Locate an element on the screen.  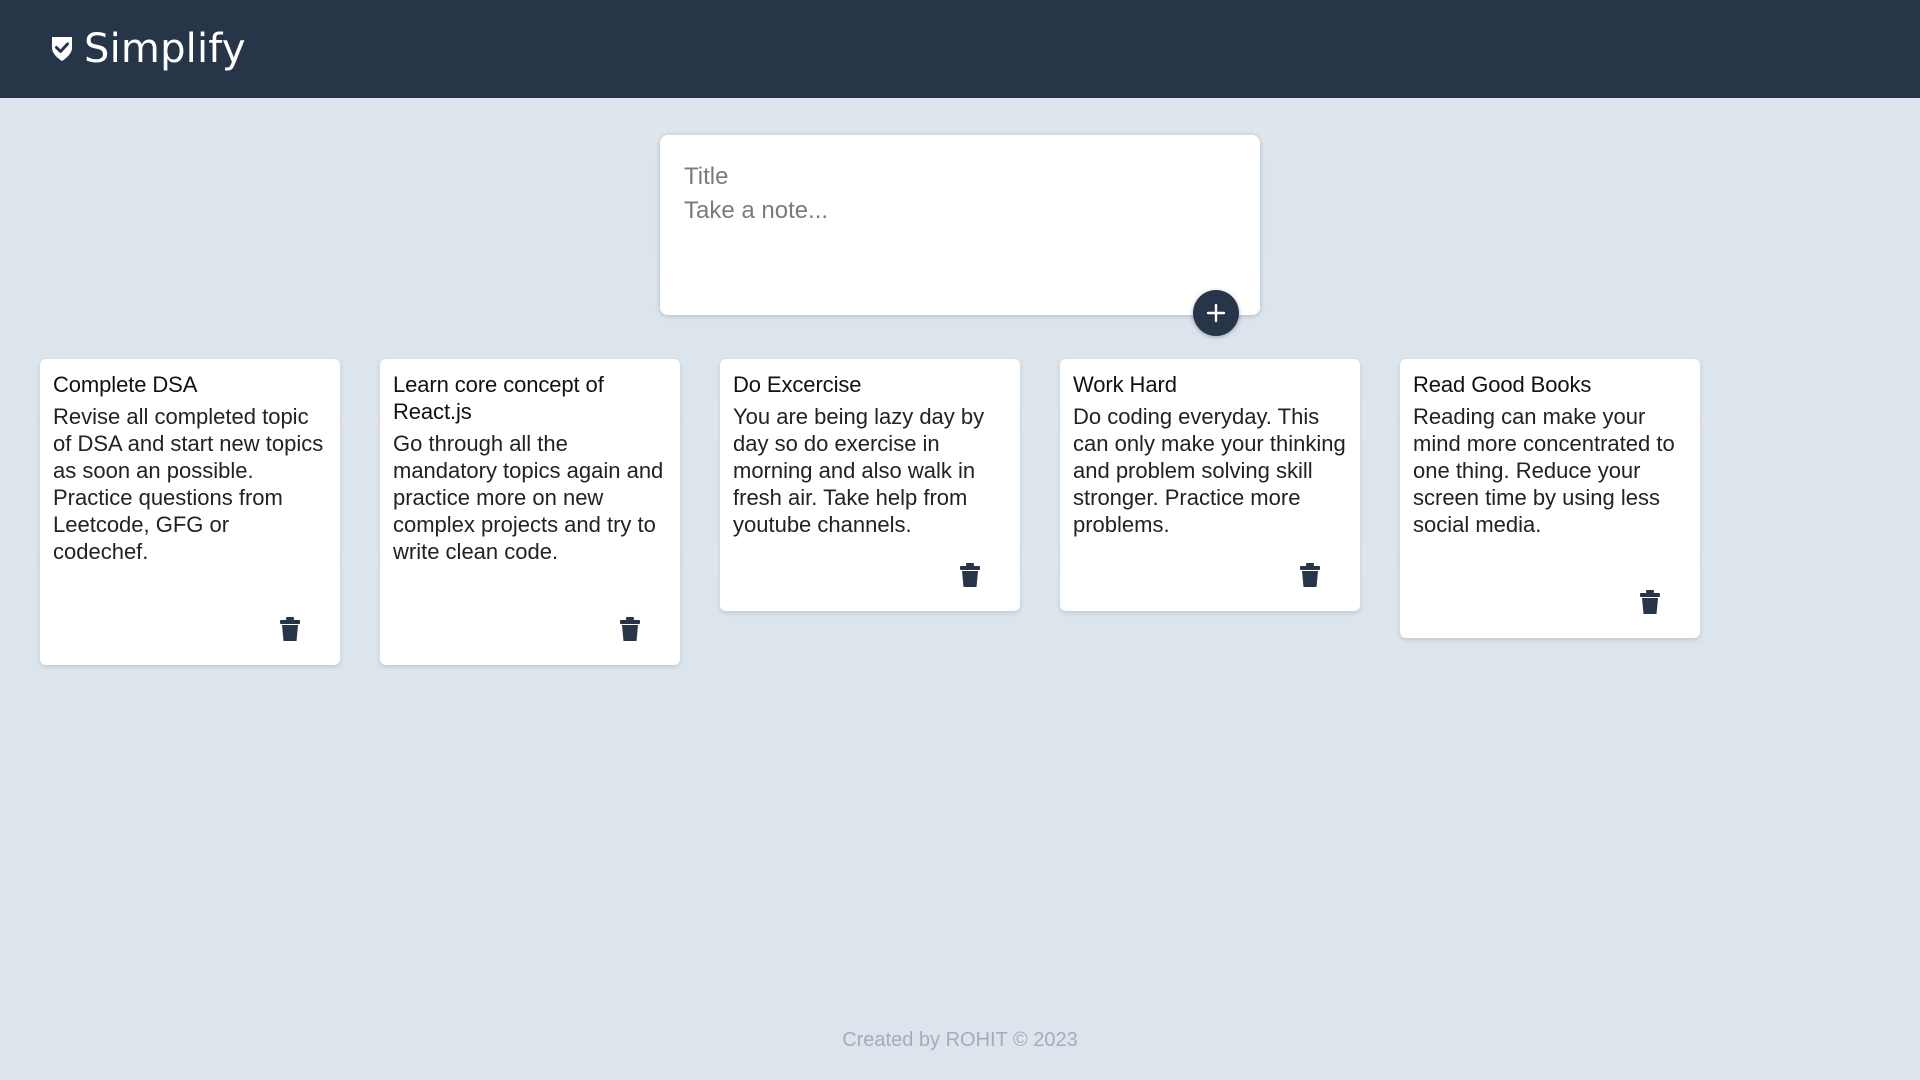
note-title: Learn core concept of React.js is located at coordinates (498, 398).